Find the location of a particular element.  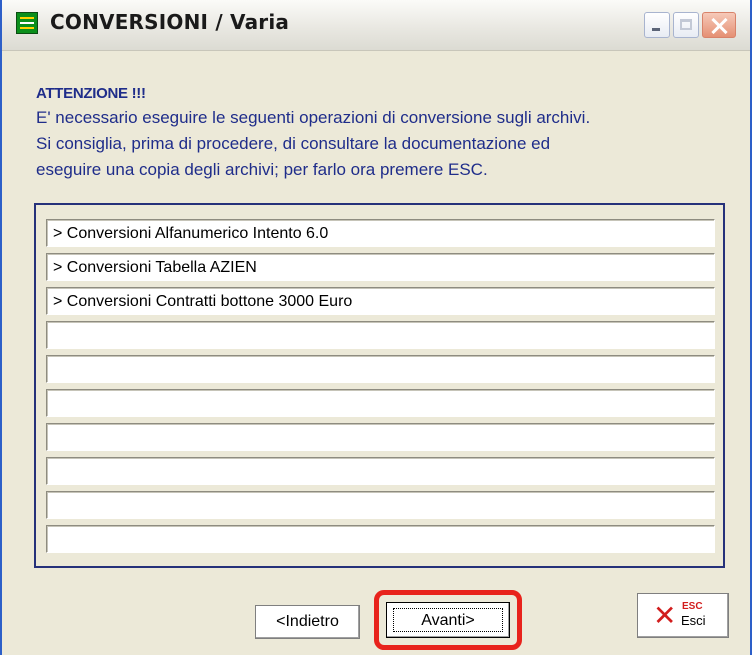

next-button-label: Avanti> is located at coordinates (448, 620).